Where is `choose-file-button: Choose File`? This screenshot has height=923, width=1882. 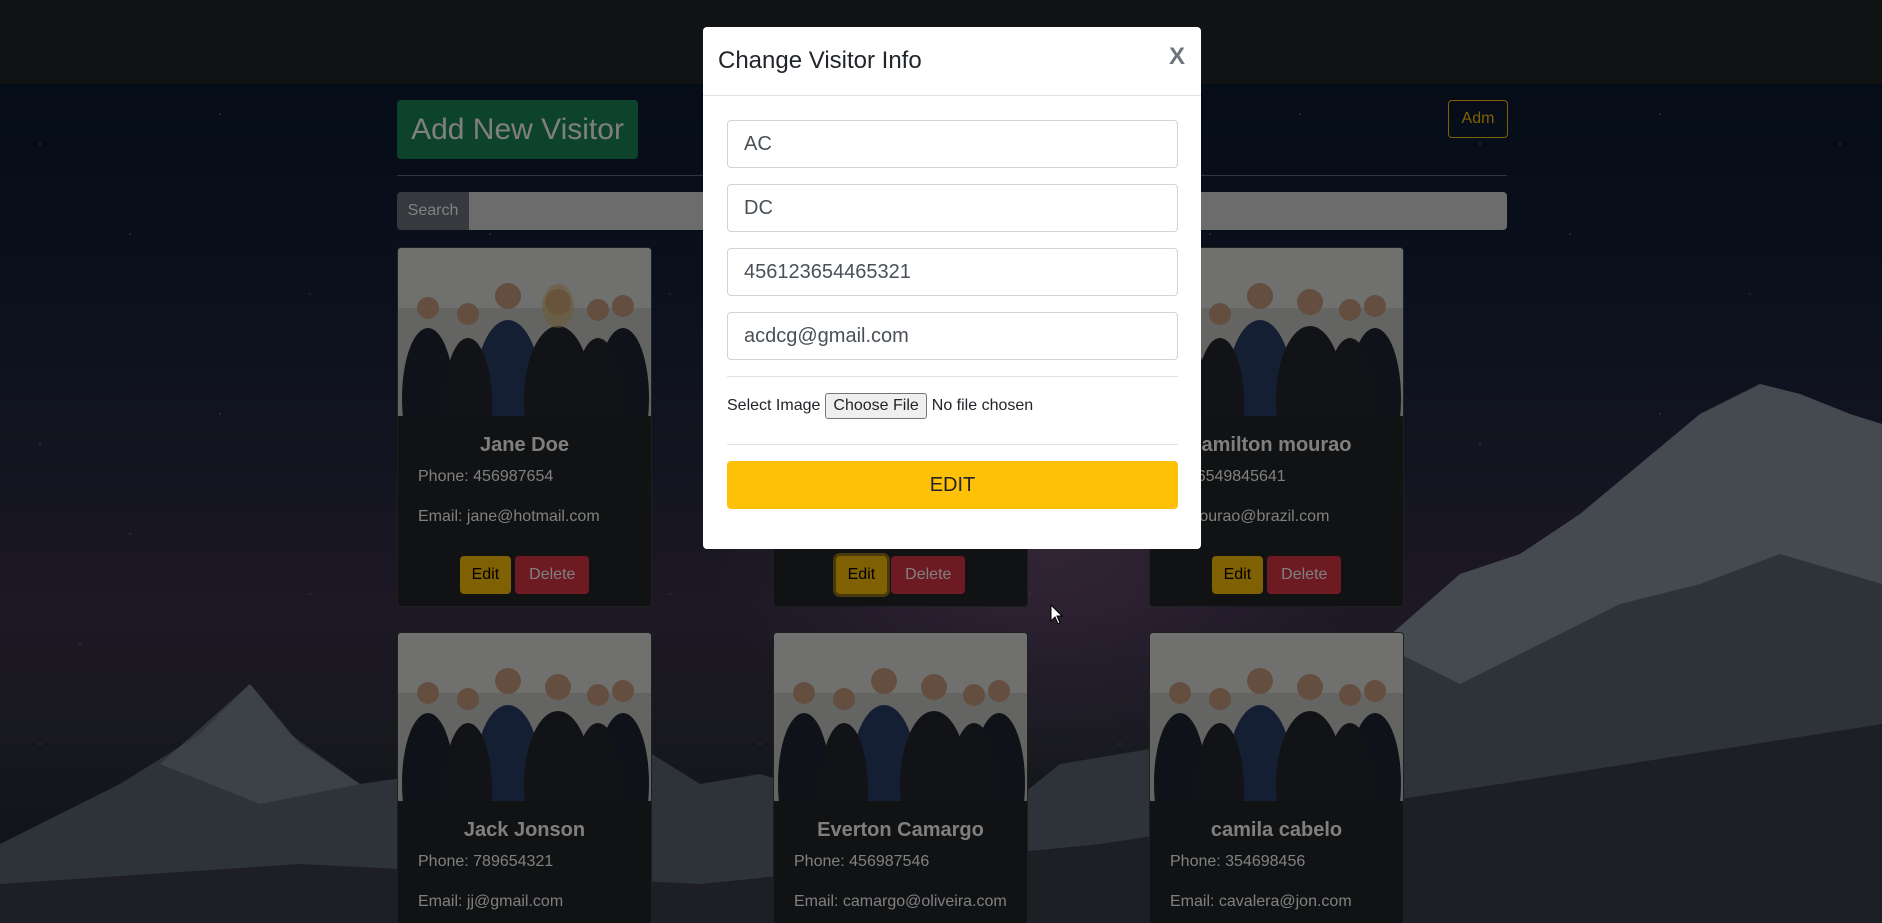 choose-file-button: Choose File is located at coordinates (876, 406).